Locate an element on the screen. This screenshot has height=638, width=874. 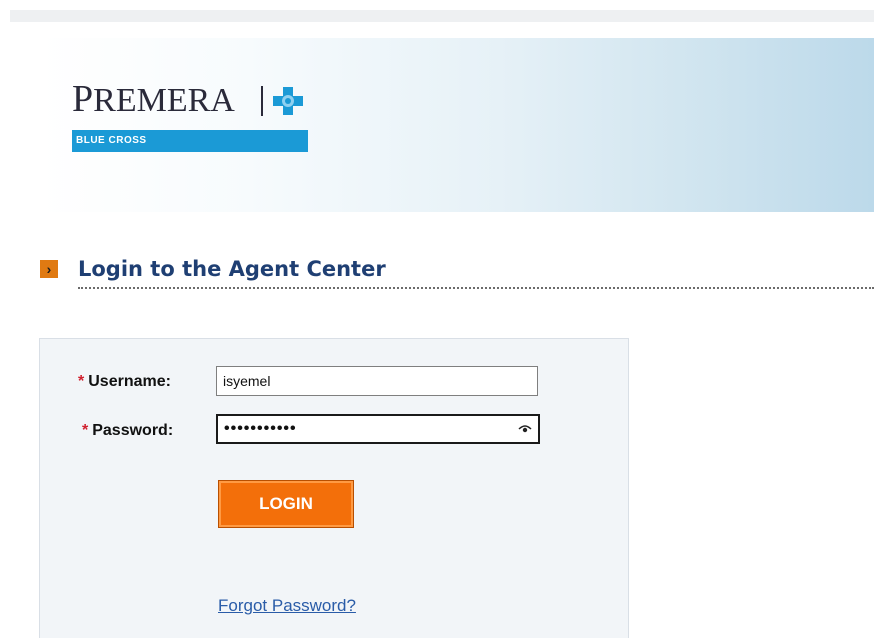
password-input: ••••••••••• is located at coordinates (378, 429).